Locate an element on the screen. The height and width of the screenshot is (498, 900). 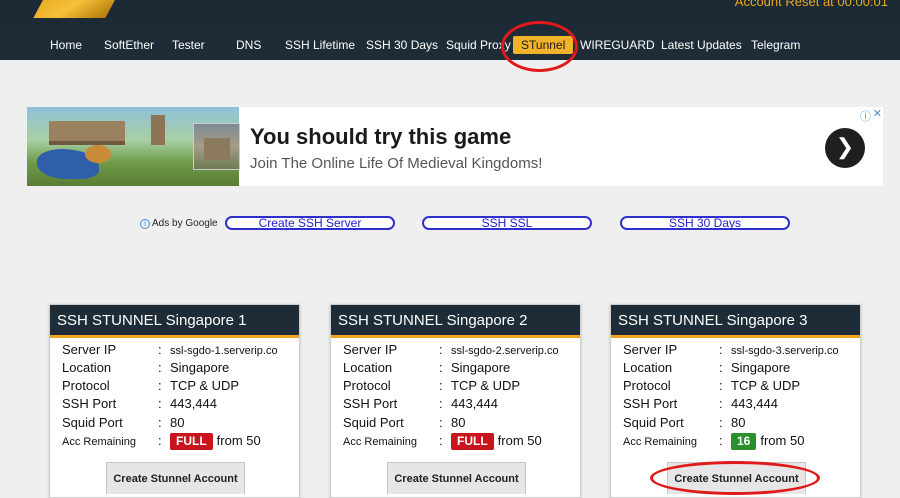
nav-item-tester: Tester is located at coordinates (188, 45).